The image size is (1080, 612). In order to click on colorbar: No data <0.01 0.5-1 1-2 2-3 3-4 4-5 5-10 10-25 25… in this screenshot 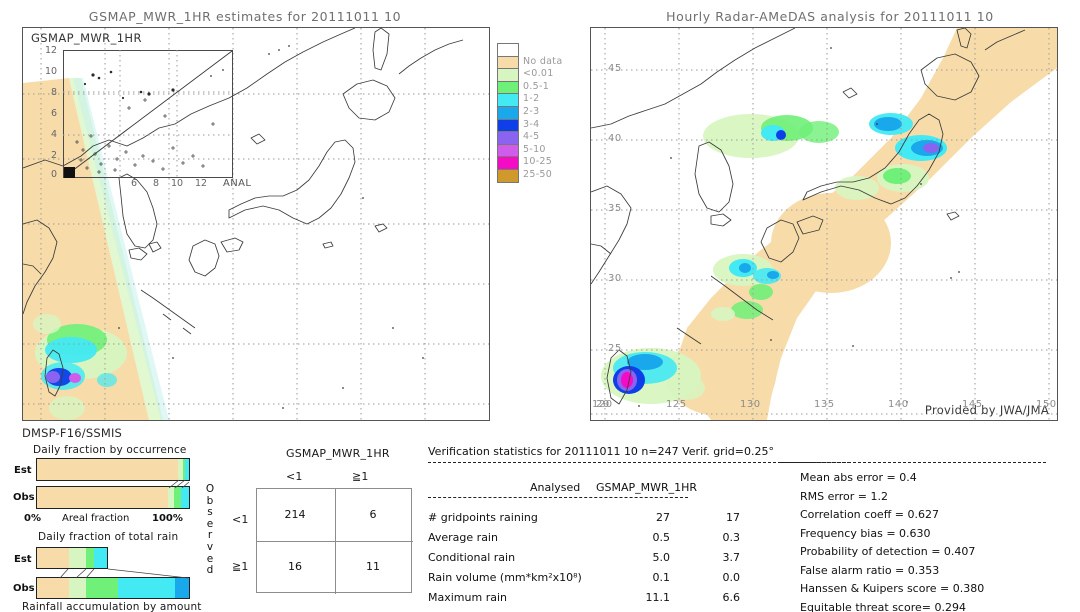, I will do `click(537, 115)`.